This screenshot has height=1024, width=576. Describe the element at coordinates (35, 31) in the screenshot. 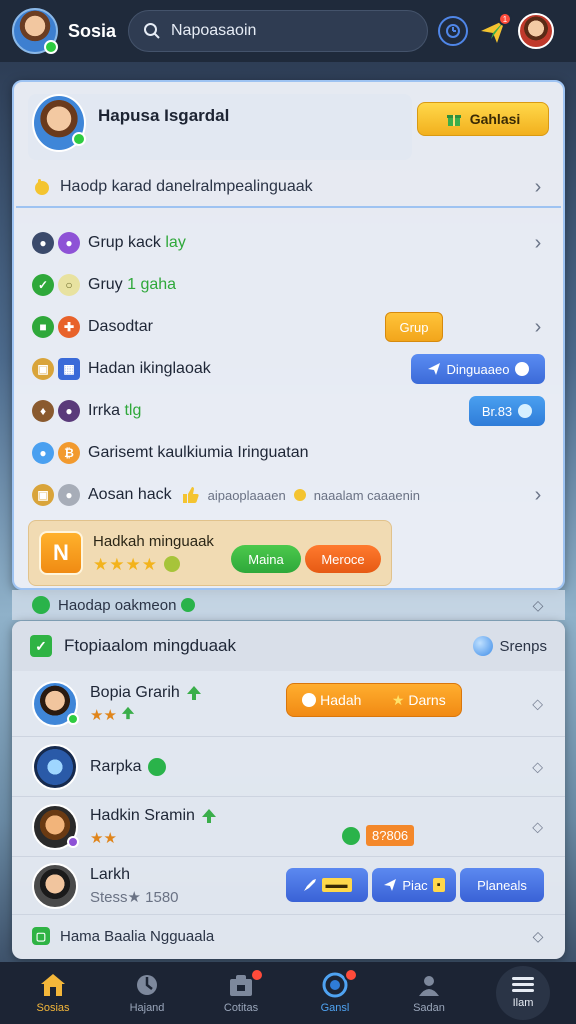

I see `user-avatar` at that location.